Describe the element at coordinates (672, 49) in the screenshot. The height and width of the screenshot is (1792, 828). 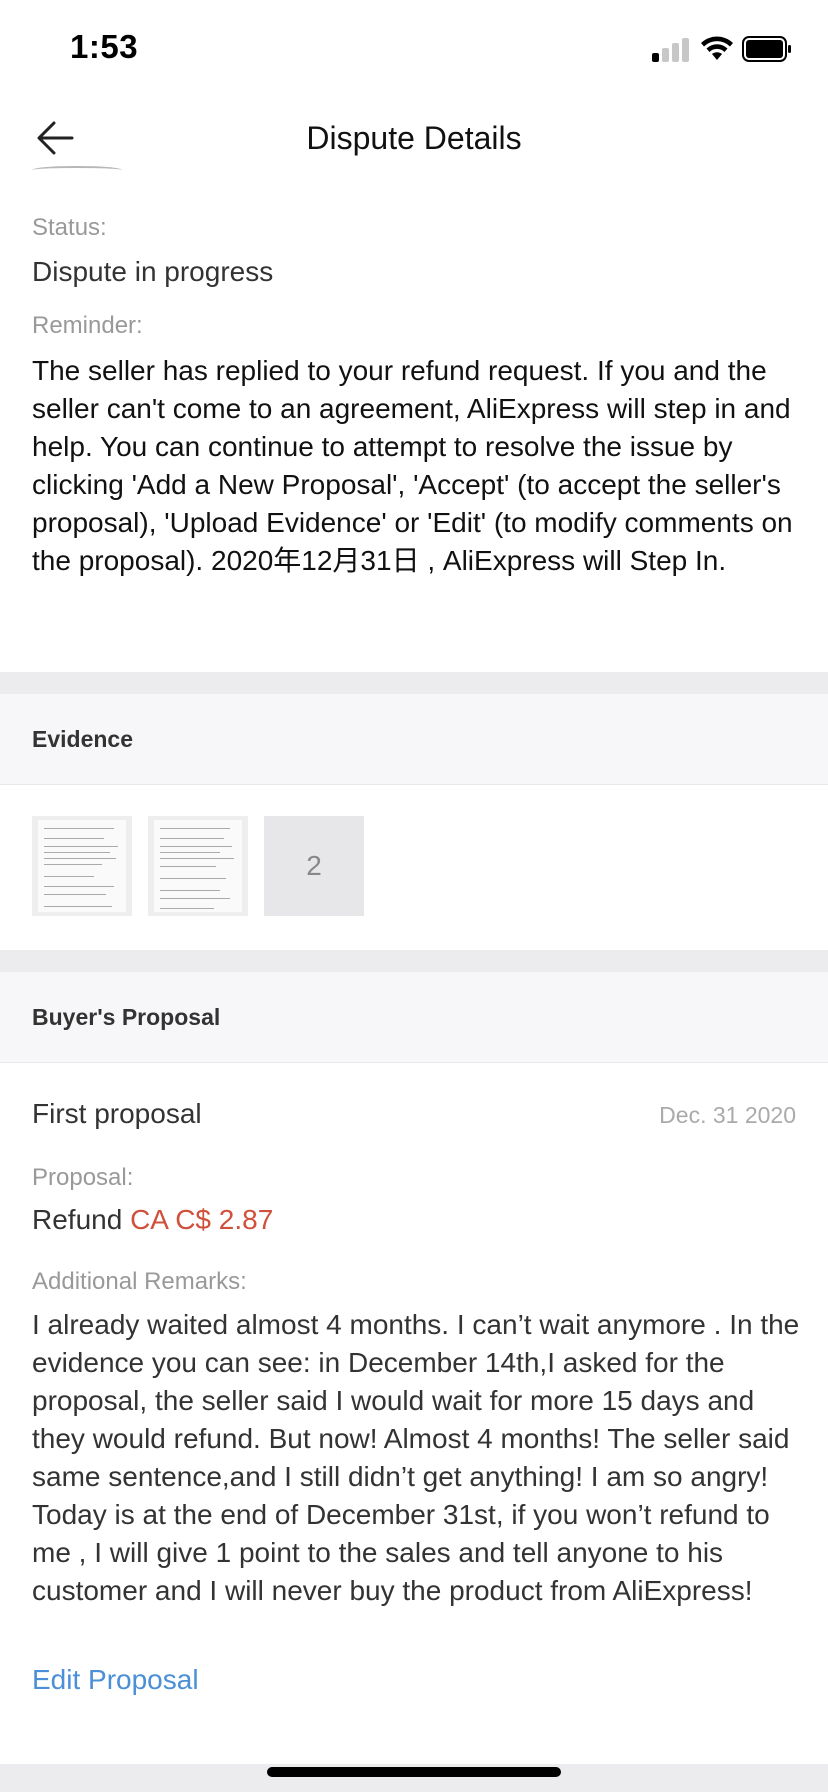
I see `cellular-signal-icon` at that location.